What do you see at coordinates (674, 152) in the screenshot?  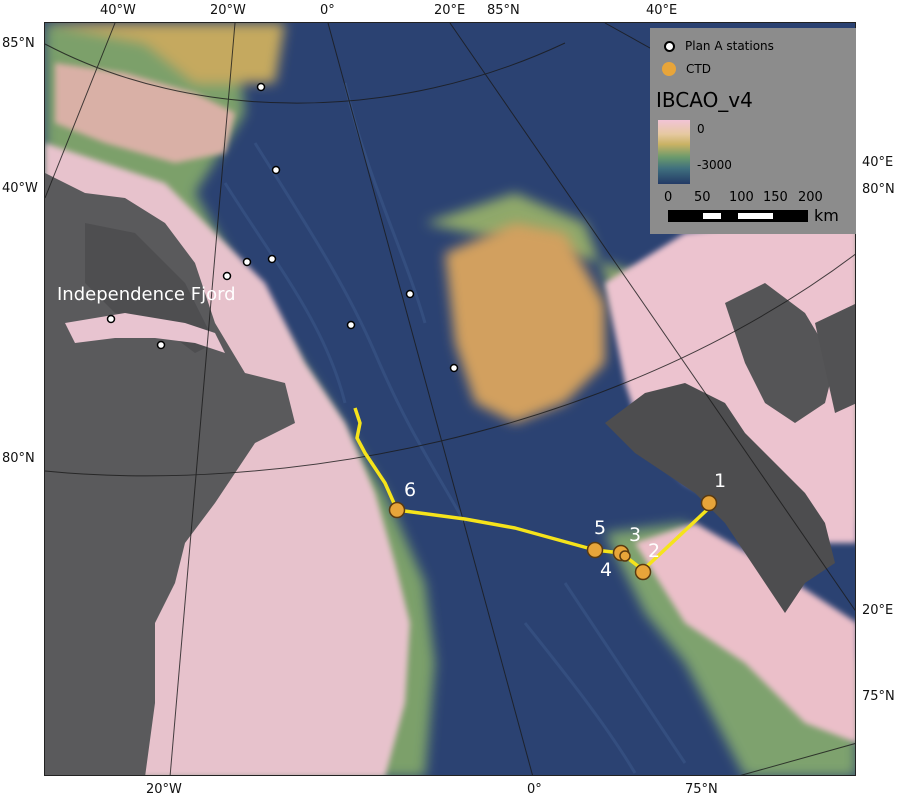 I see `depth-color-ramp` at bounding box center [674, 152].